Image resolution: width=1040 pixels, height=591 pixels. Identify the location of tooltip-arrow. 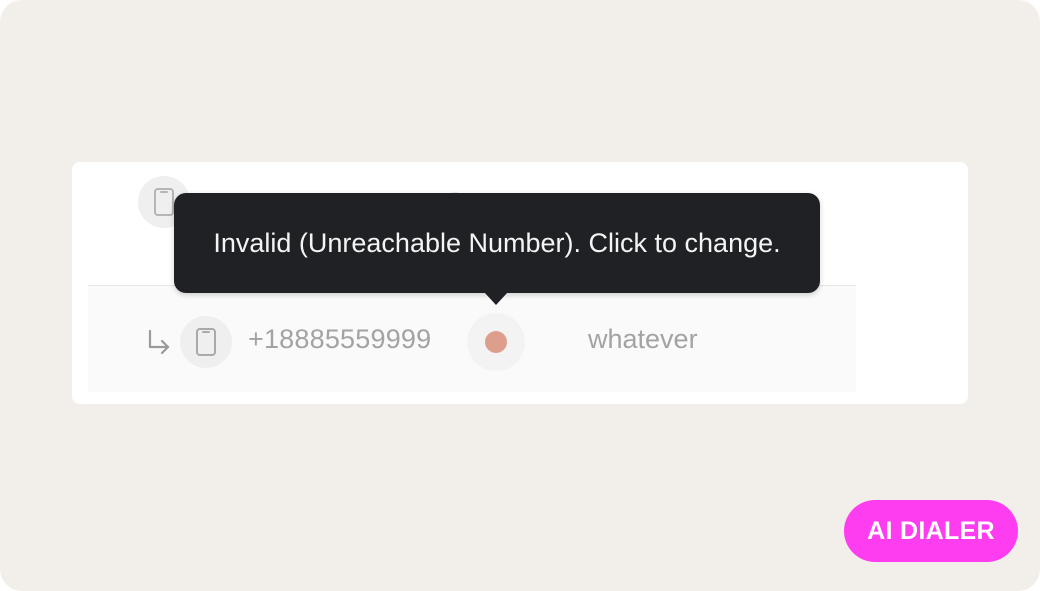
(496, 298).